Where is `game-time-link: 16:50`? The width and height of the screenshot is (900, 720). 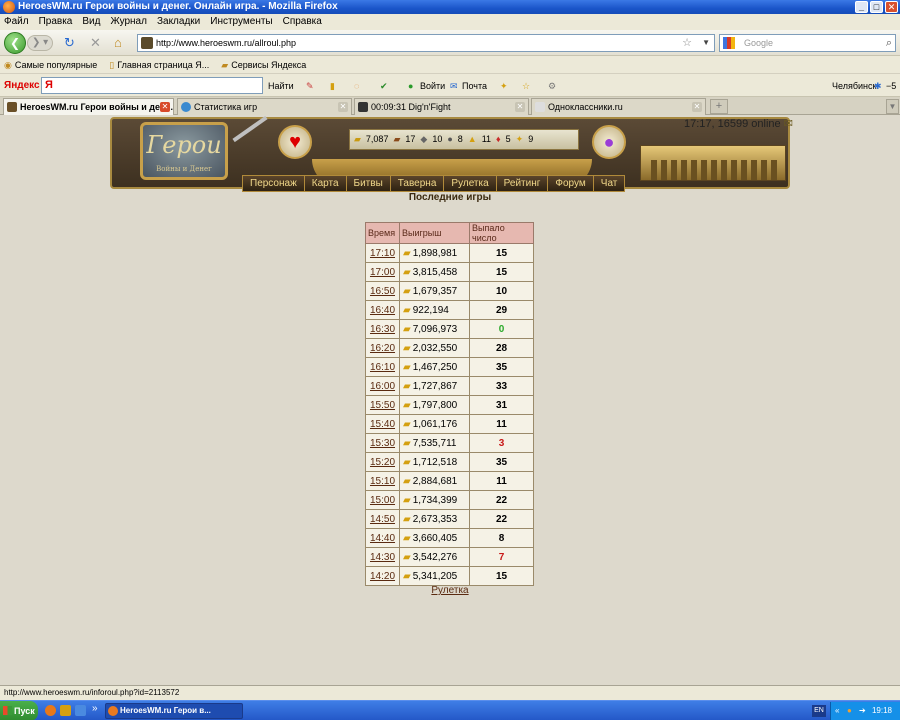 game-time-link: 16:50 is located at coordinates (382, 291).